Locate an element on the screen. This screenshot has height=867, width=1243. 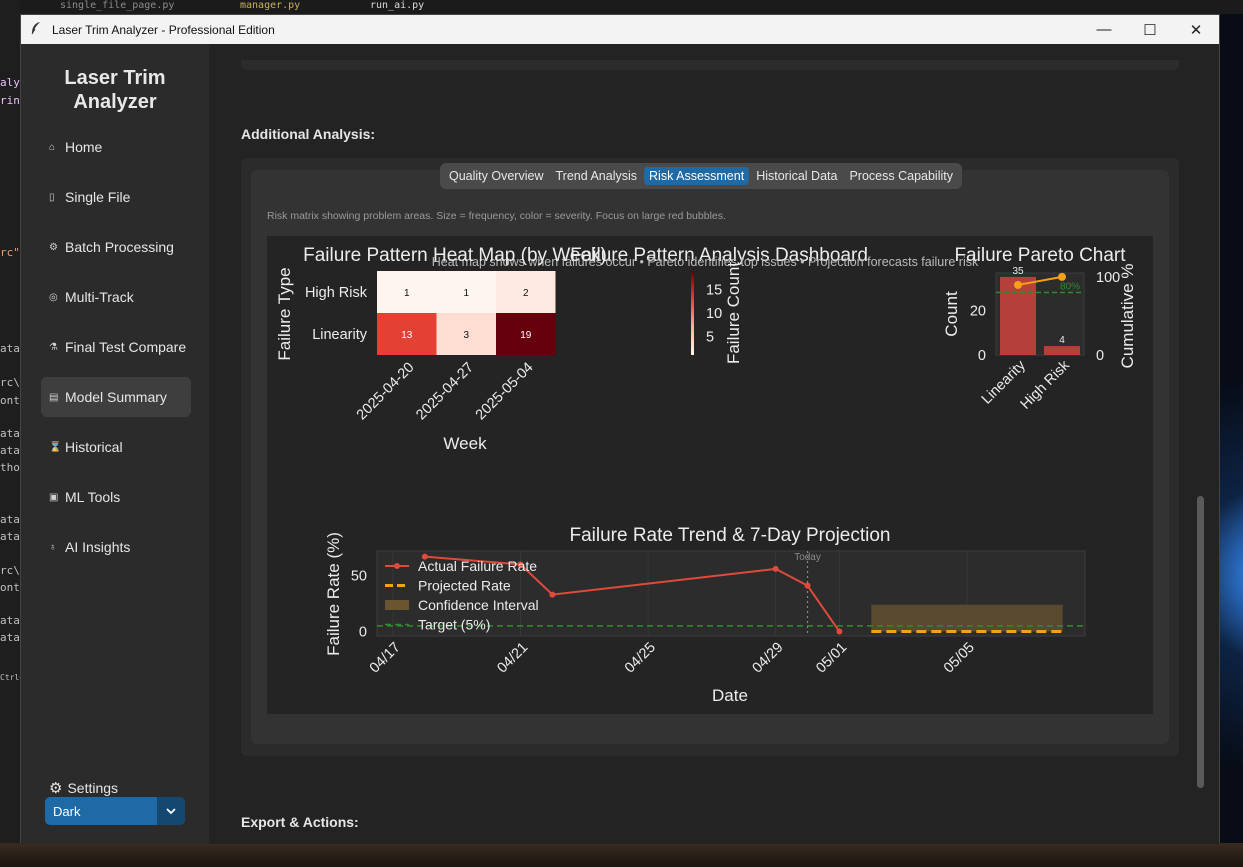
trend-ylabel: Failure Rate (%) is located at coordinates (333, 594).